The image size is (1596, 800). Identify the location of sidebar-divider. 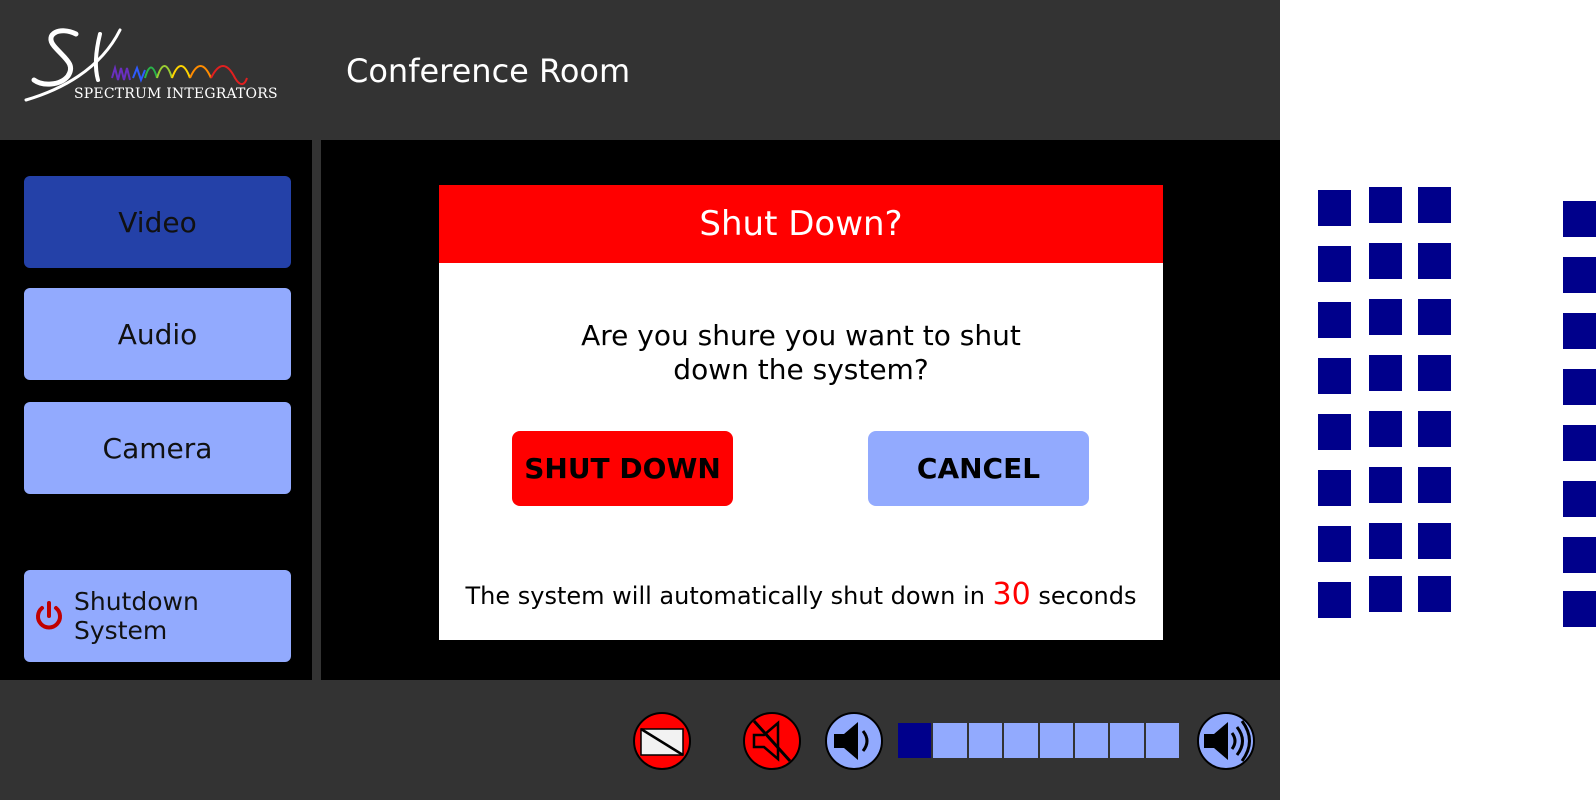
(316, 410).